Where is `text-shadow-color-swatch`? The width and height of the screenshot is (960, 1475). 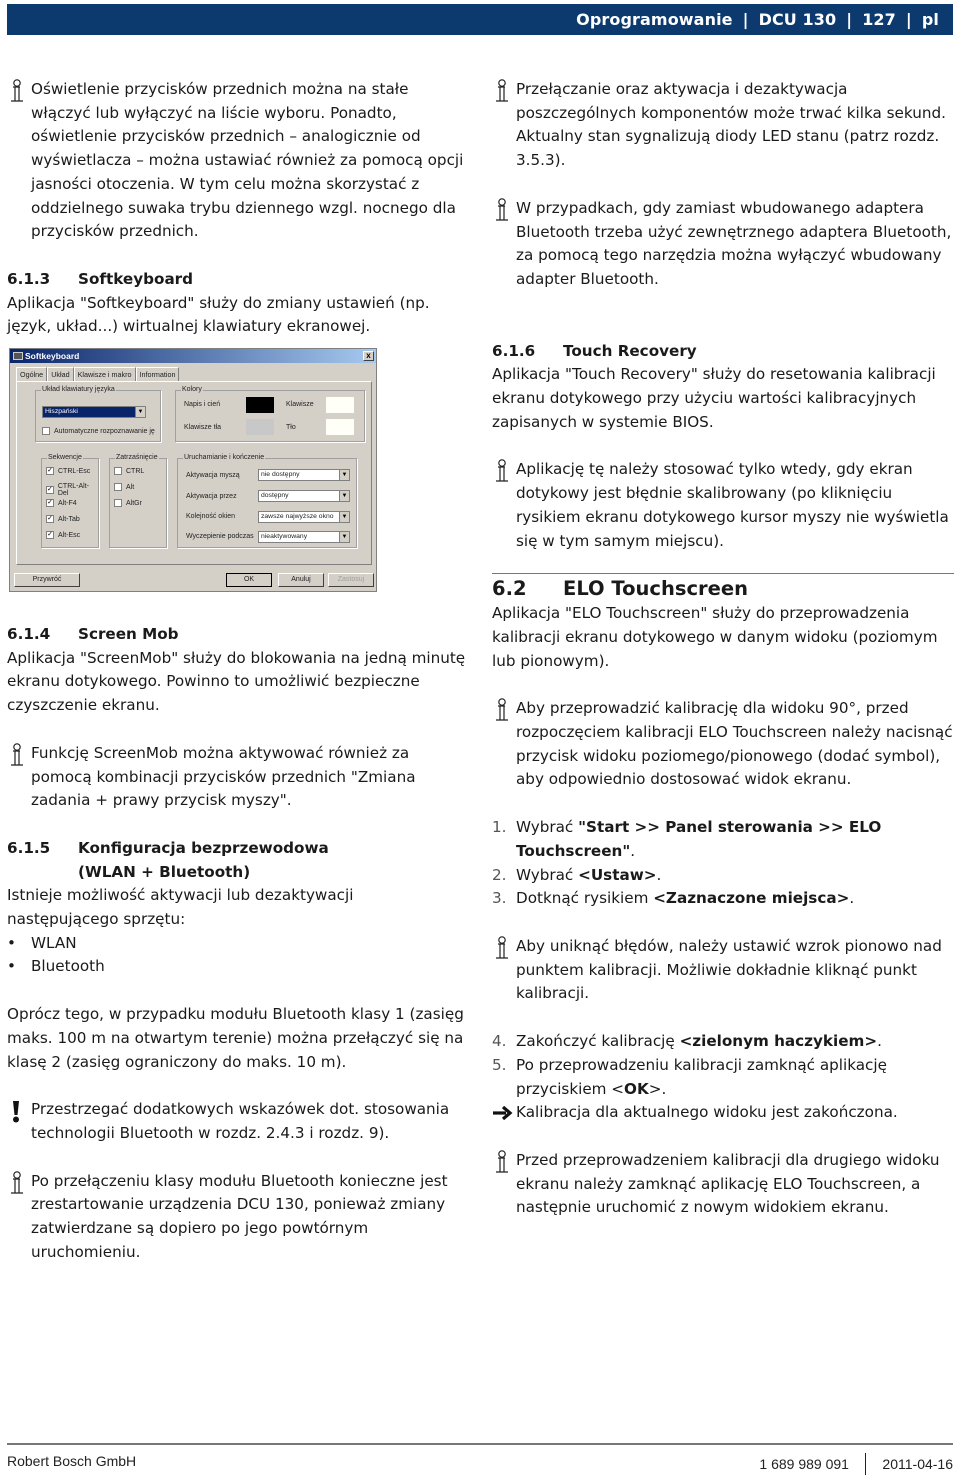
text-shadow-color-swatch is located at coordinates (260, 405).